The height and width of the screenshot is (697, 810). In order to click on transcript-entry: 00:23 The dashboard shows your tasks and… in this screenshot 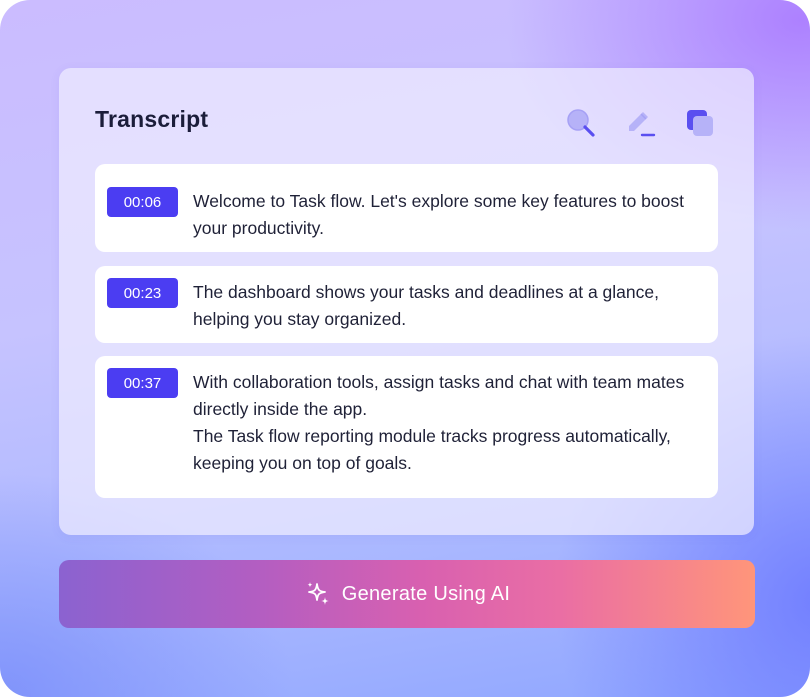, I will do `click(406, 304)`.